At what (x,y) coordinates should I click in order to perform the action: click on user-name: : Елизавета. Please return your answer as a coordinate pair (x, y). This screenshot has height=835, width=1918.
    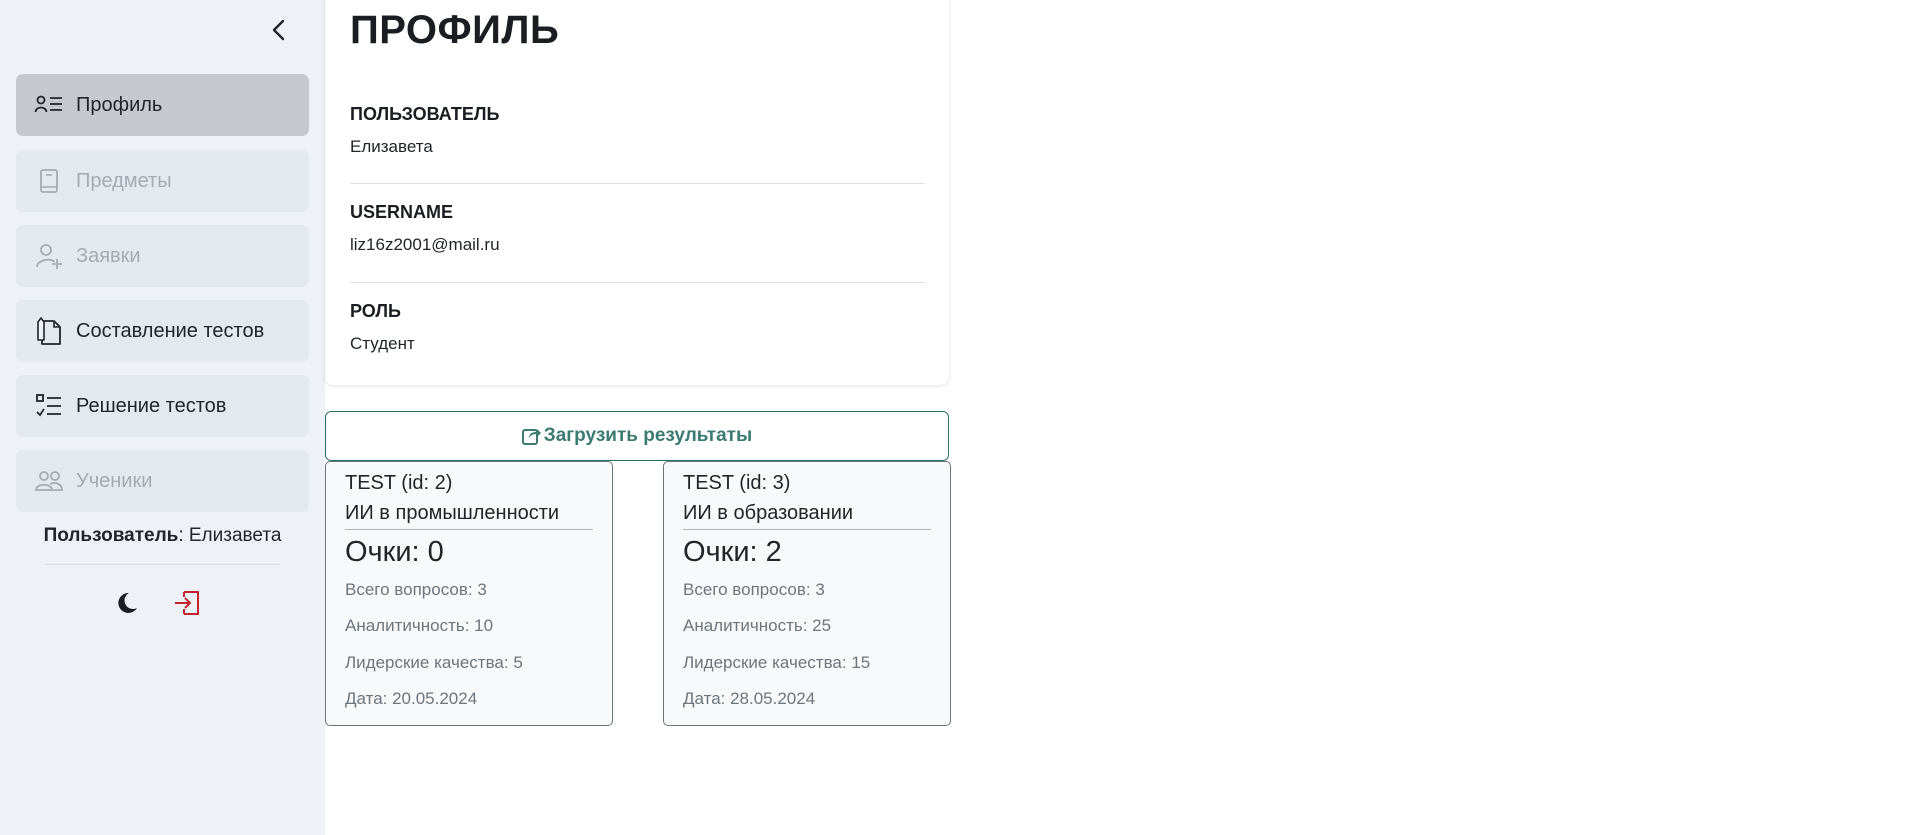
    Looking at the image, I should click on (230, 535).